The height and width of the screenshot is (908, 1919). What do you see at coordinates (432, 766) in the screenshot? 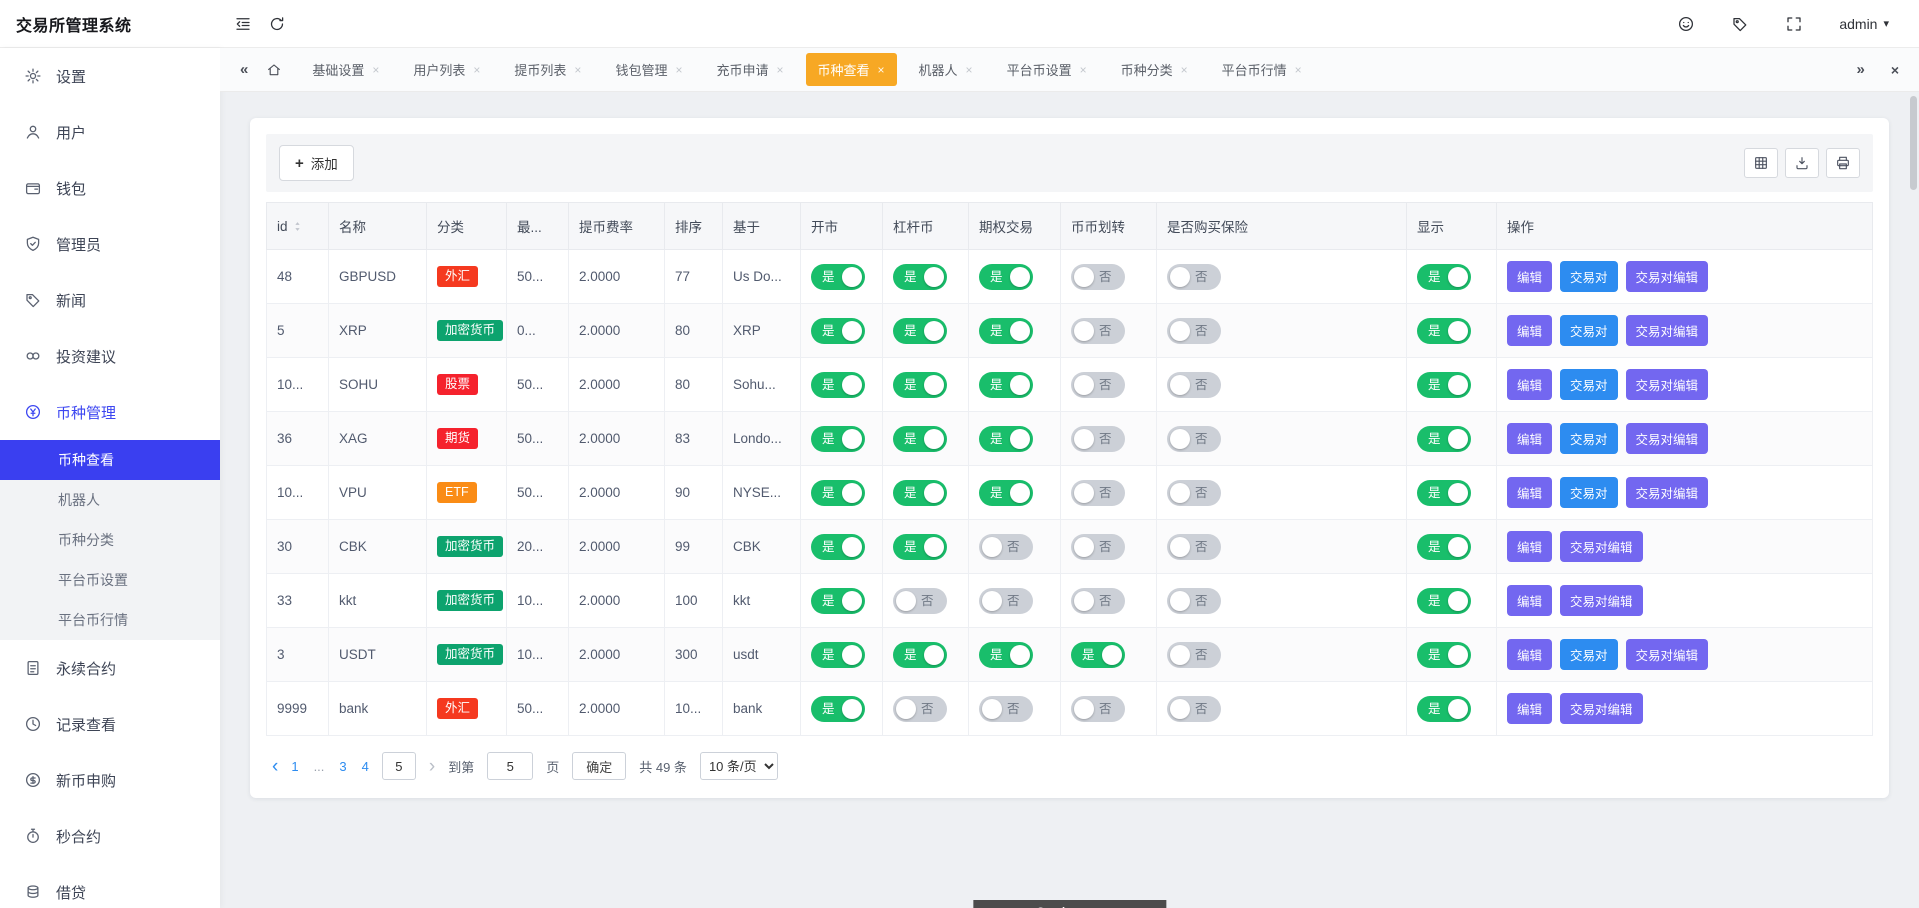
I see `next-page-icon: ›` at bounding box center [432, 766].